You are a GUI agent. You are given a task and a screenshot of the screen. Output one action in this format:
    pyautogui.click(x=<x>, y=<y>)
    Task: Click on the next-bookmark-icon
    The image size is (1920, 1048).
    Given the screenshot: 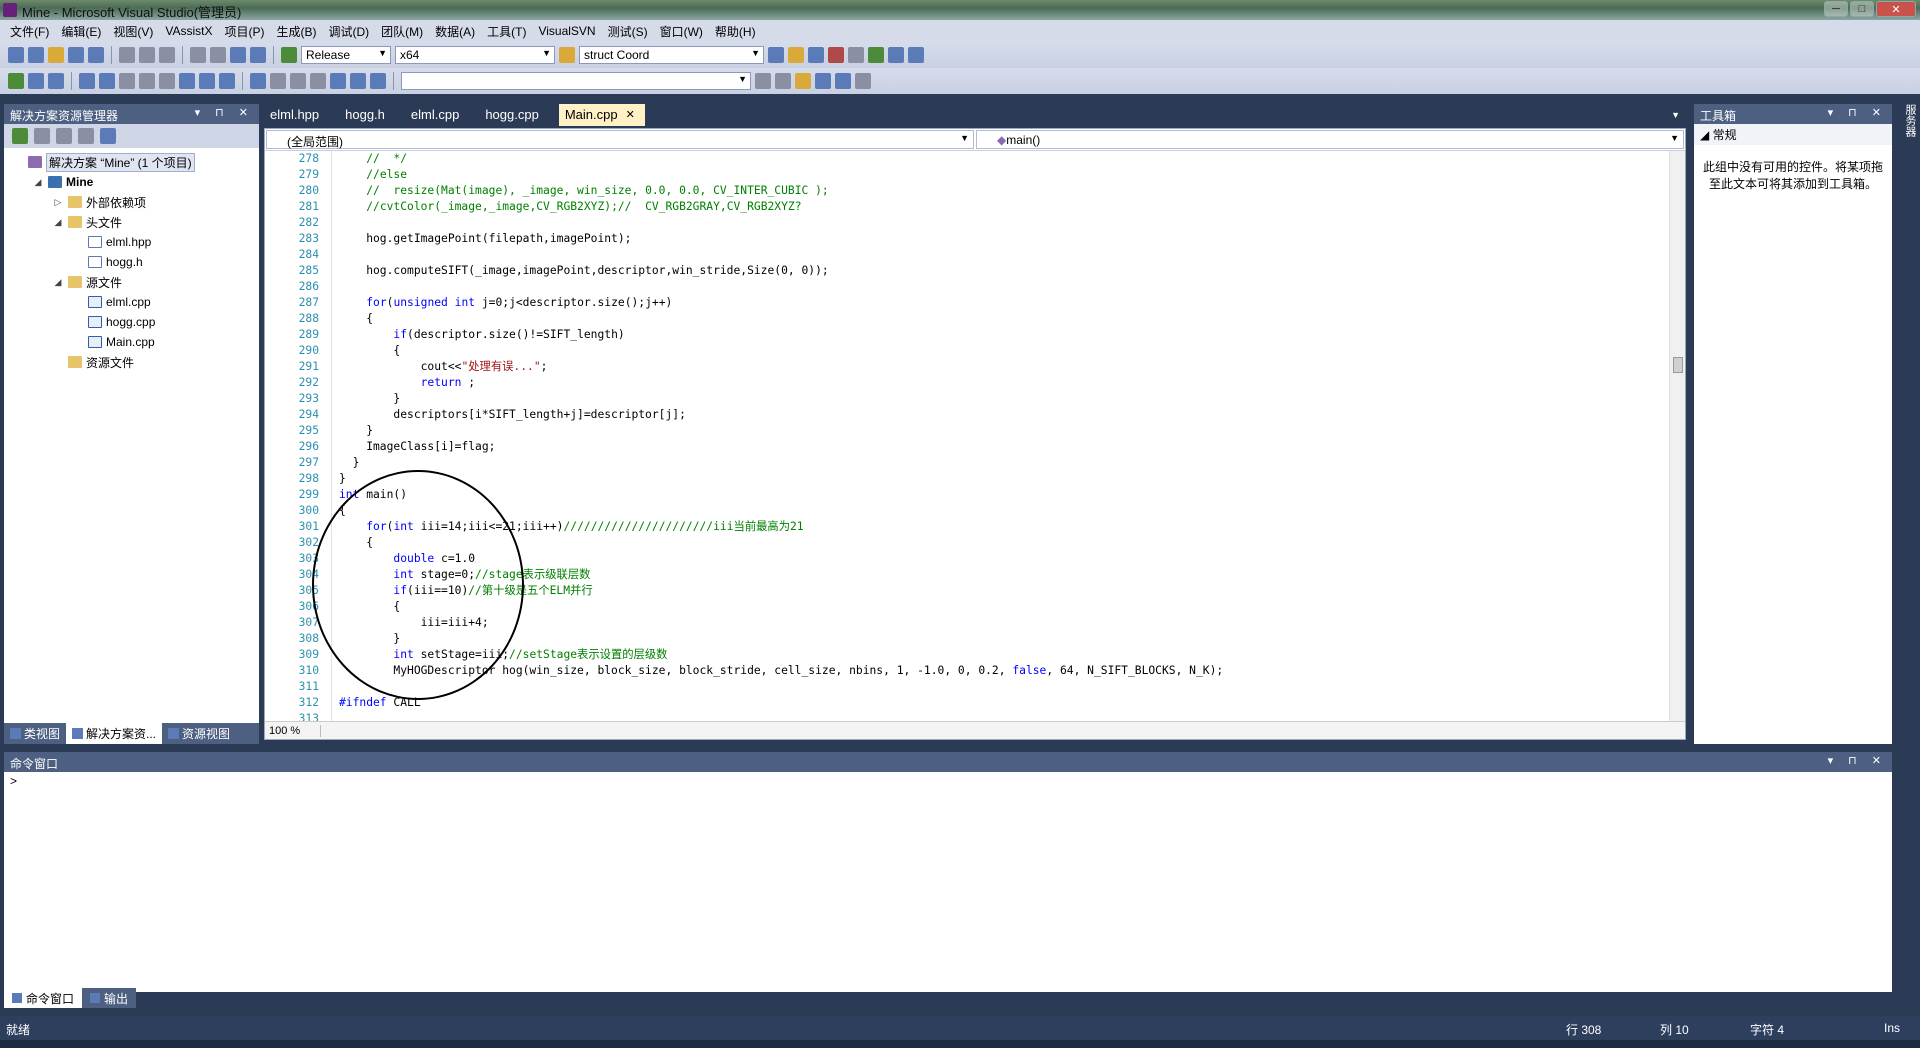 What is the action you would take?
    pyautogui.click(x=298, y=81)
    